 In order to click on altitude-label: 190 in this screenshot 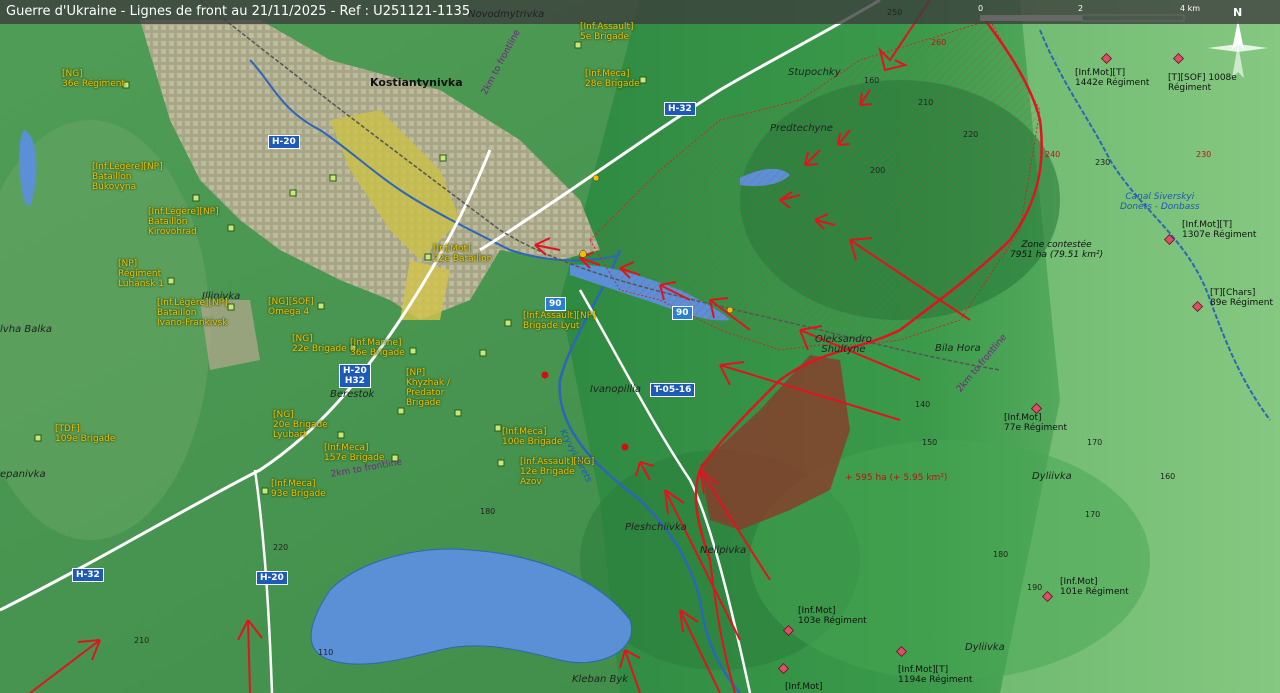, I will do `click(1035, 587)`.